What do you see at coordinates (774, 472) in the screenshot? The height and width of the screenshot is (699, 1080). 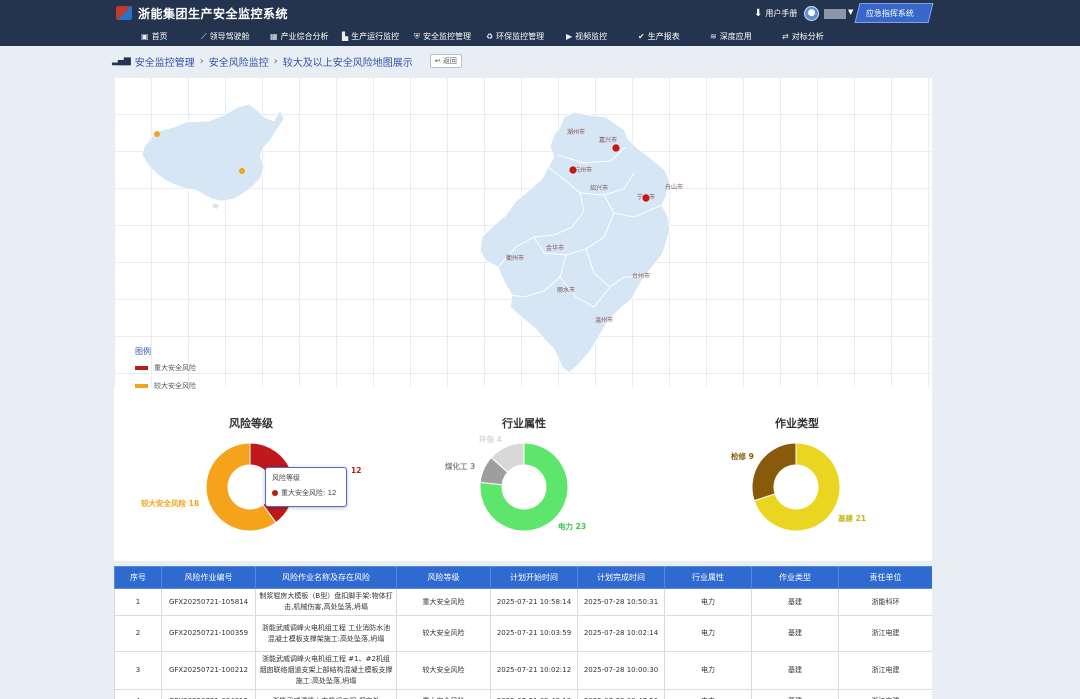 I see `donut-slice-检修` at bounding box center [774, 472].